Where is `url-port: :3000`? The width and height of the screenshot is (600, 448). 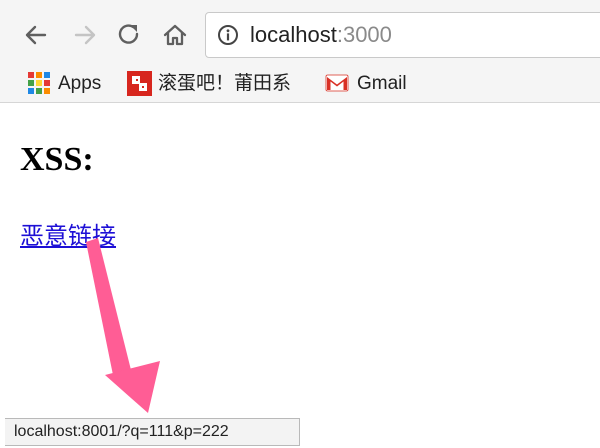
url-port: :3000 is located at coordinates (364, 34).